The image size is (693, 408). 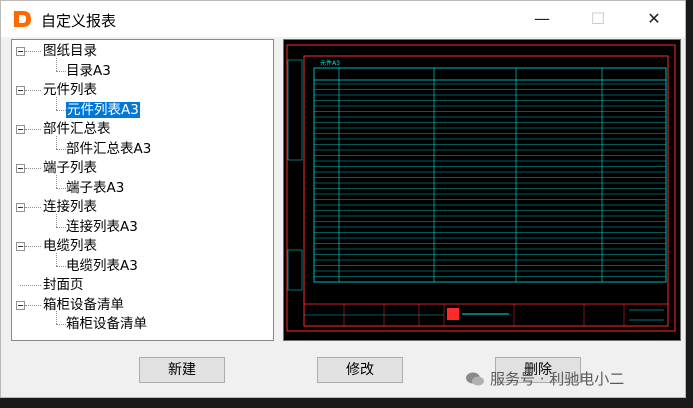 I want to click on tree-leaf-item: 端子表A3, so click(x=95, y=188).